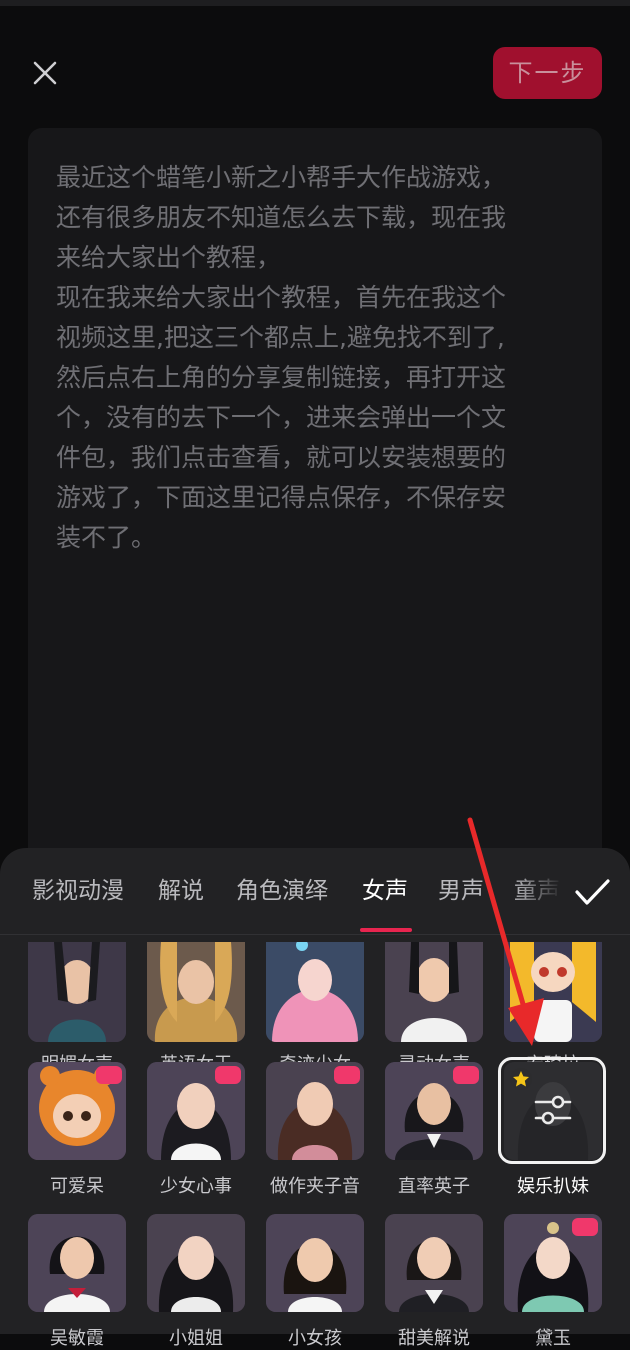  Describe the element at coordinates (553, 1338) in the screenshot. I see `voice-name: 黛玉` at that location.